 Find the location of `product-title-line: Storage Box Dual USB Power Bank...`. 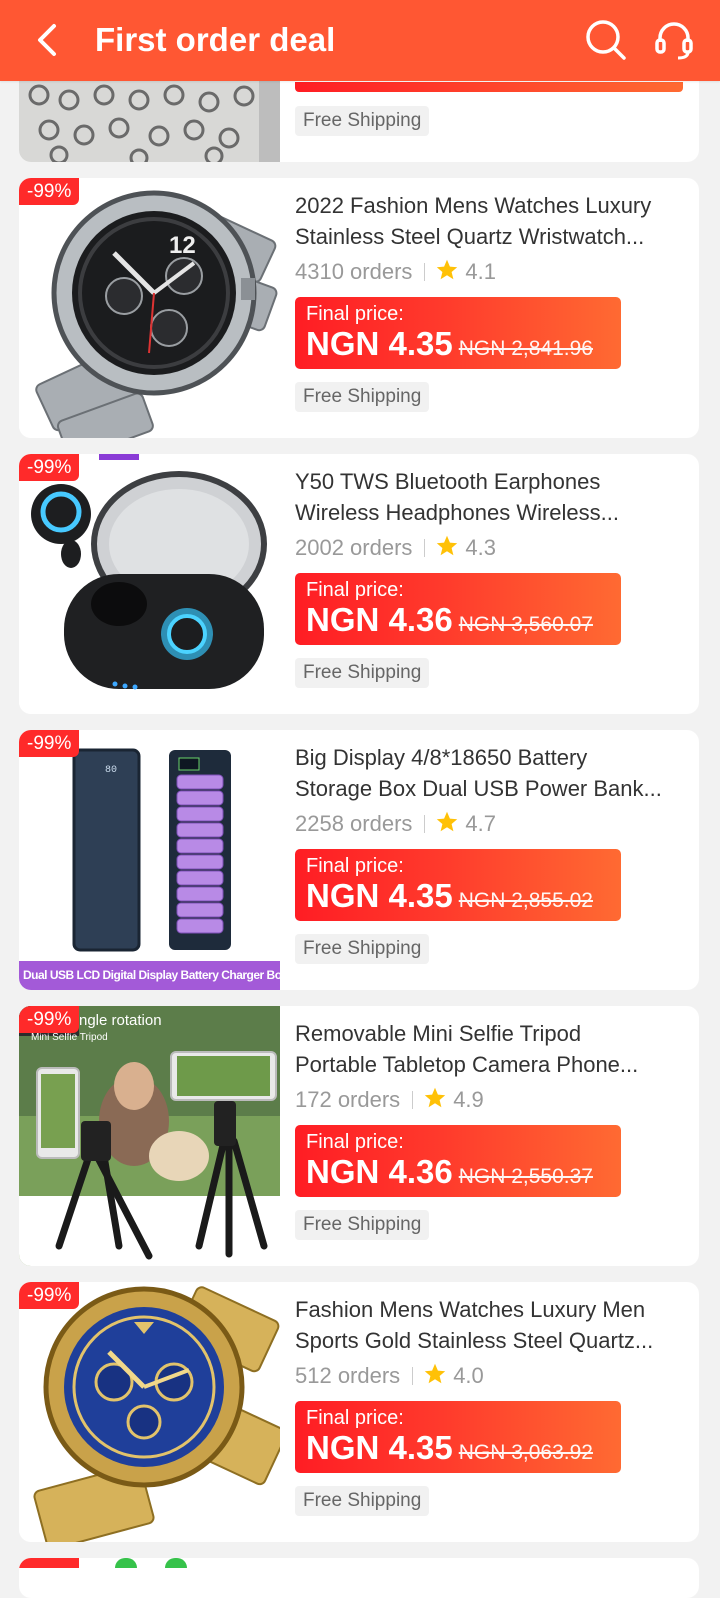

product-title-line: Storage Box Dual USB Power Bank... is located at coordinates (478, 788).